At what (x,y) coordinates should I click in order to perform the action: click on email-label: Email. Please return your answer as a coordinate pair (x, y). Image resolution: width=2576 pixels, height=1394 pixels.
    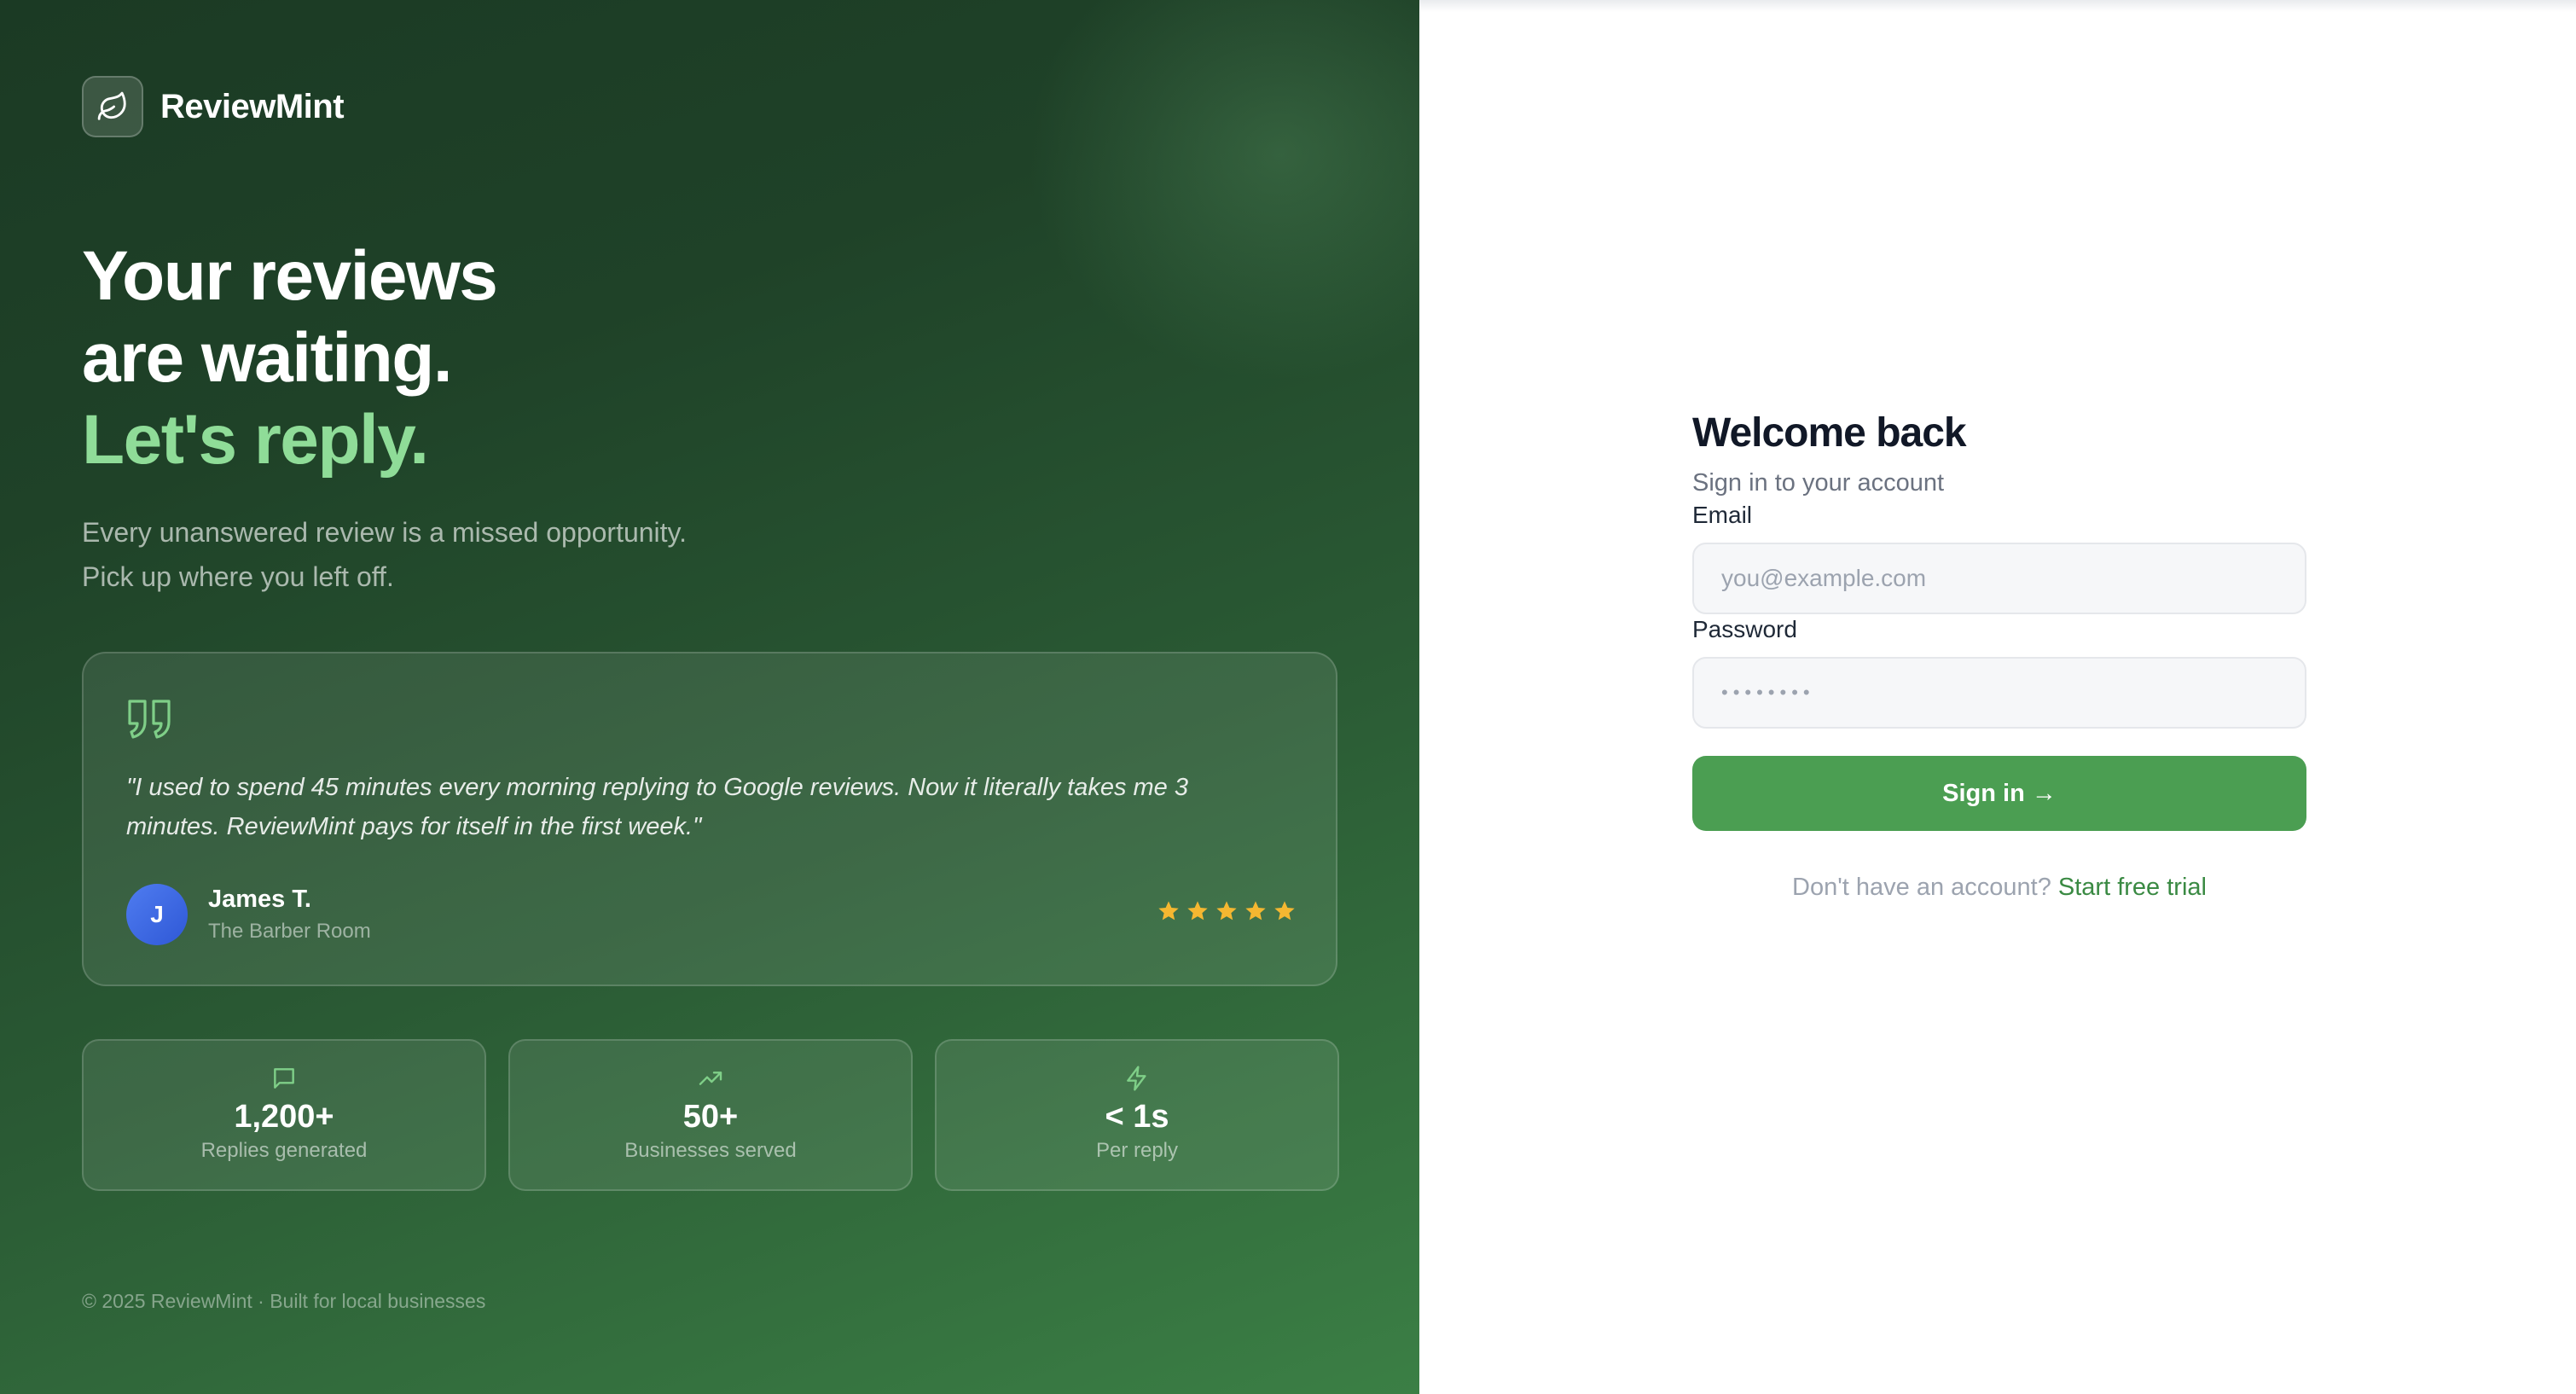
    Looking at the image, I should click on (1722, 515).